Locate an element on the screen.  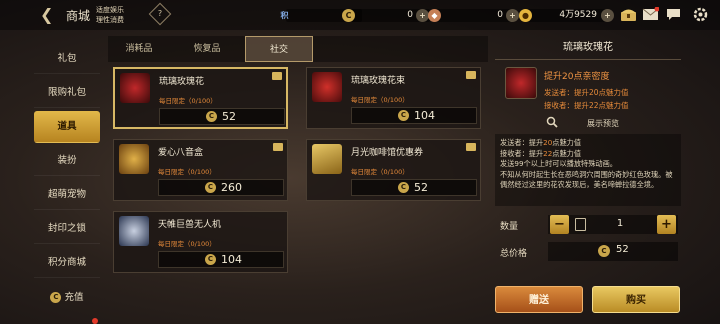
quantity-label: 数量 is located at coordinates (509, 227).